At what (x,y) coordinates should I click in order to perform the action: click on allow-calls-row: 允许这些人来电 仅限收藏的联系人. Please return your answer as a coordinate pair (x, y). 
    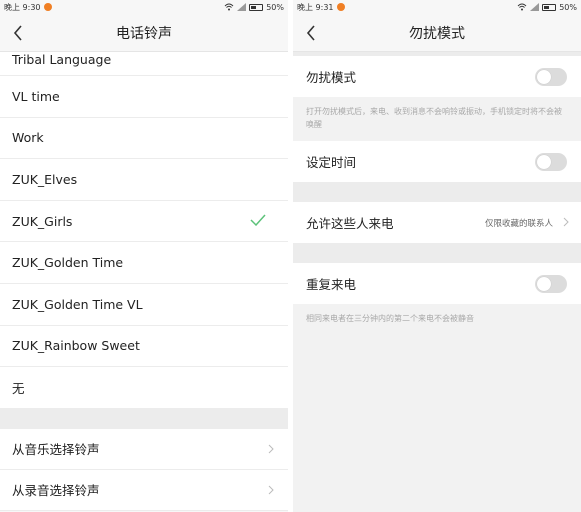
    Looking at the image, I should click on (437, 222).